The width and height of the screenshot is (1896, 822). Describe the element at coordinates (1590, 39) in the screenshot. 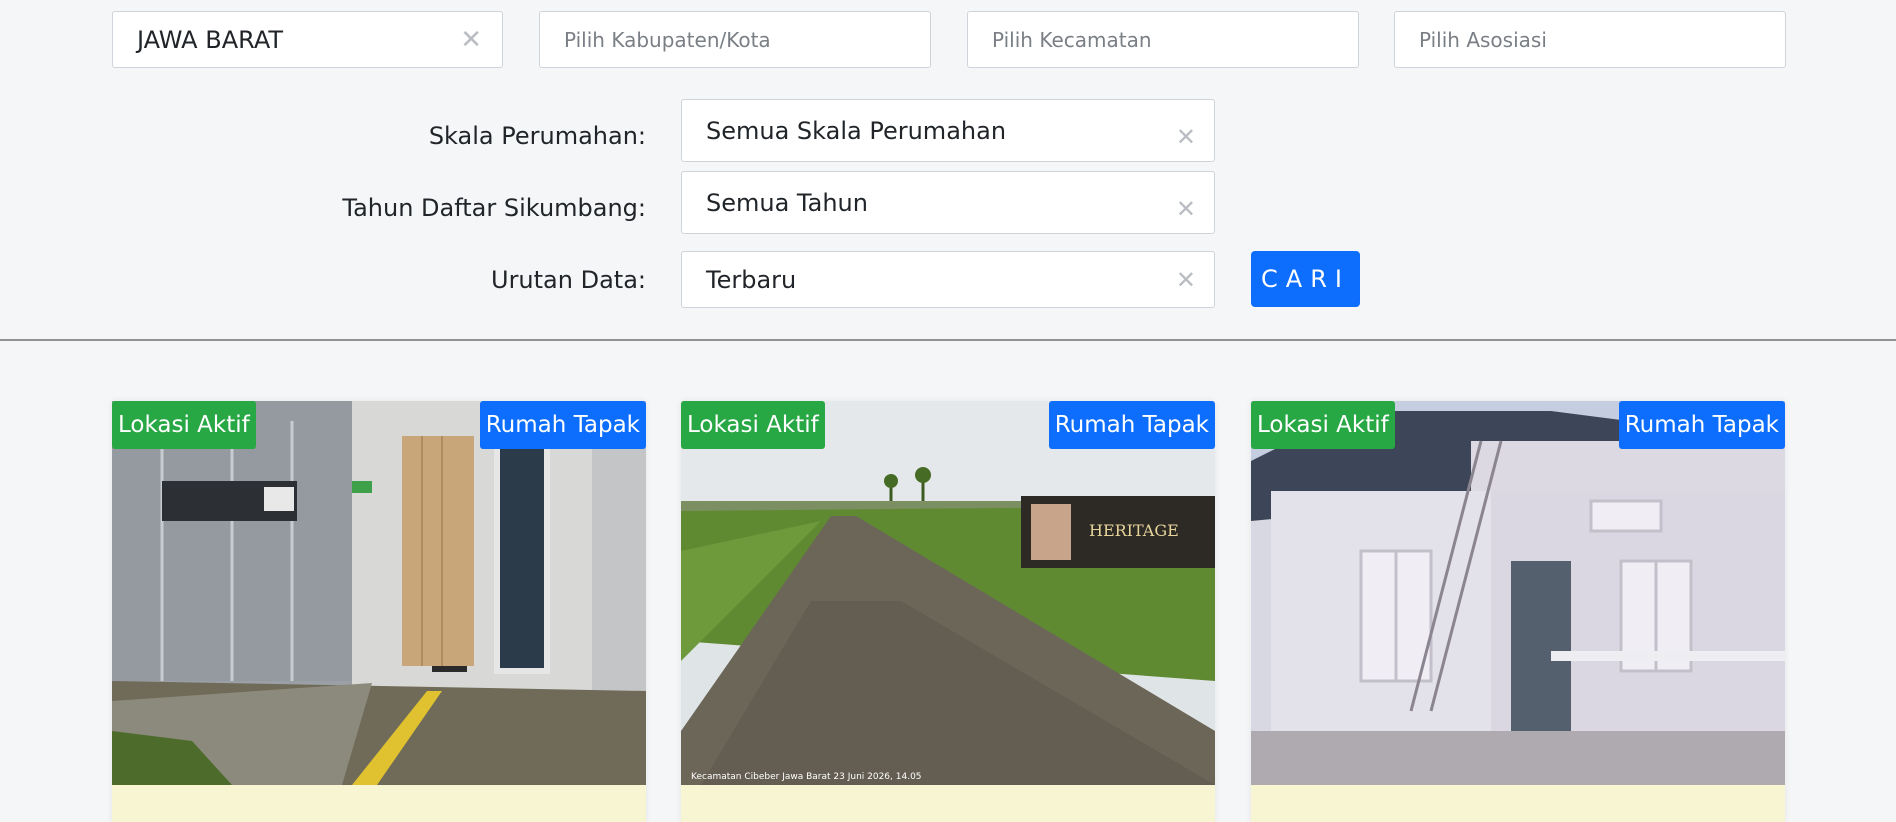

I see `asosiasi-select: Pilih Asosiasi` at that location.